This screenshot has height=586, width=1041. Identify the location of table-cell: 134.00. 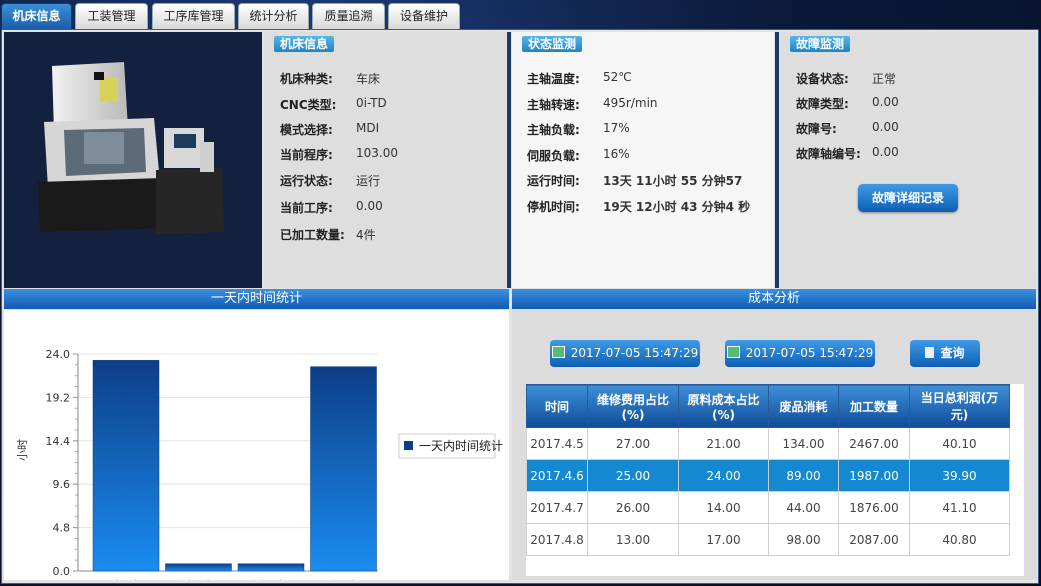
(803, 443).